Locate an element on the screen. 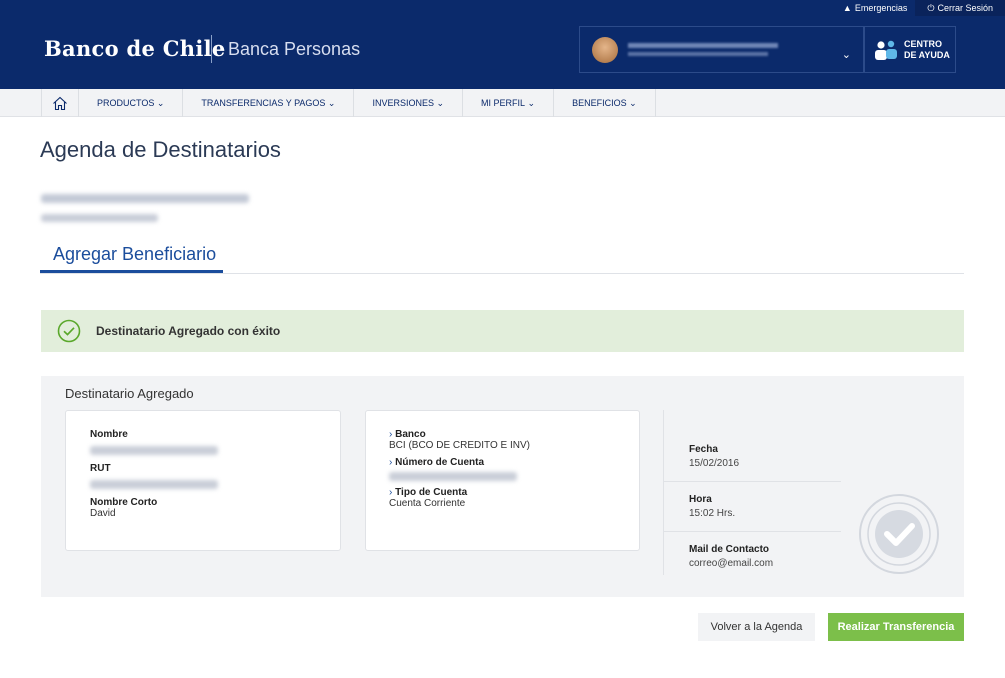 This screenshot has height=678, width=1005. warning-icon: ▲ is located at coordinates (847, 8).